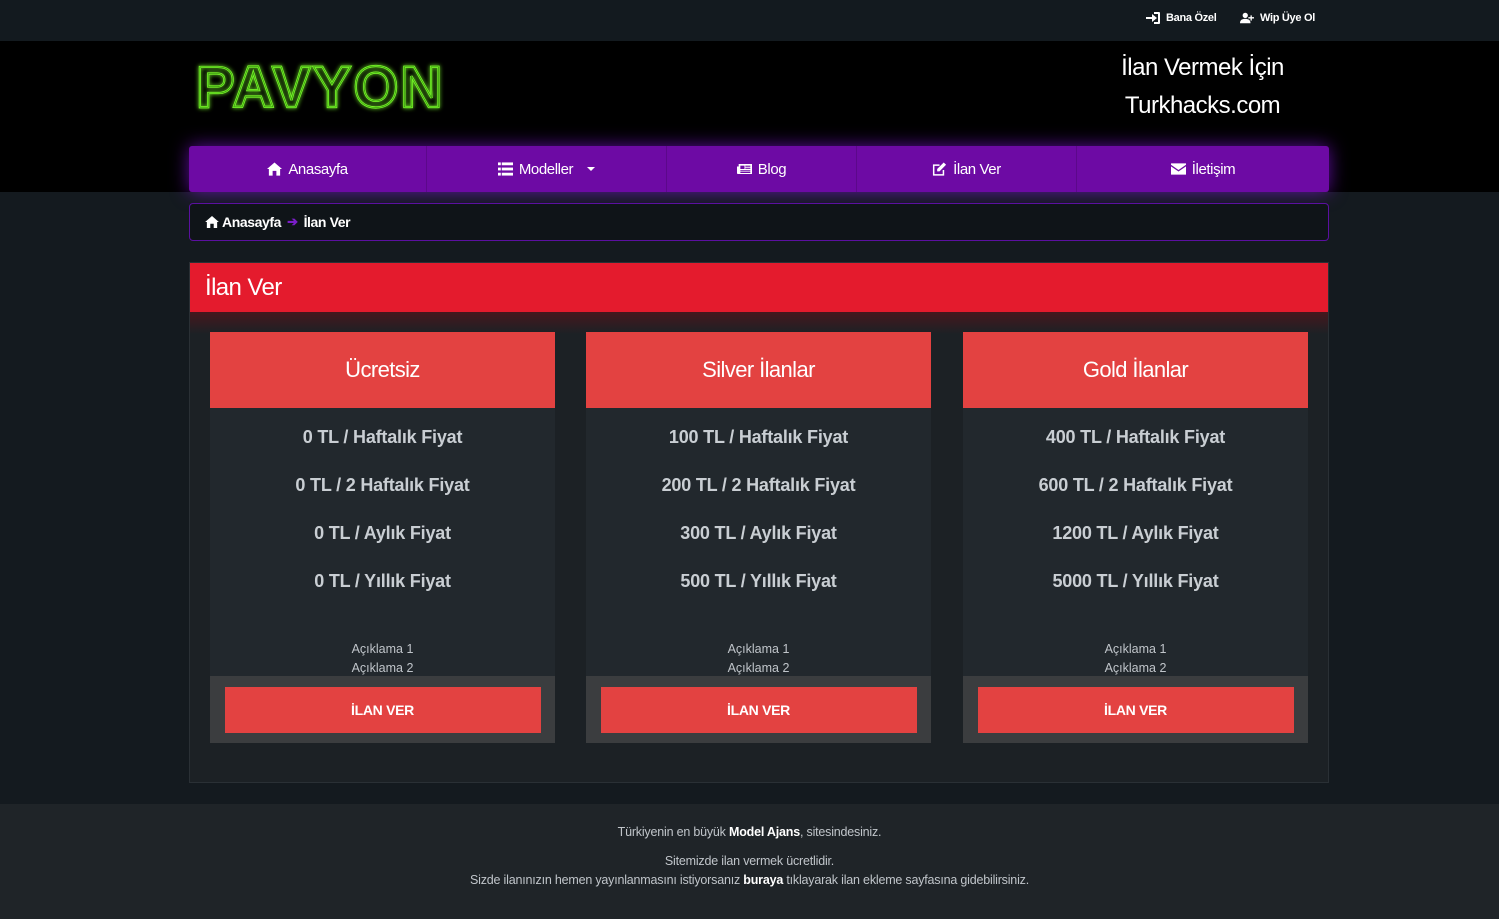  What do you see at coordinates (382, 437) in the screenshot?
I see `price-weekly: 0 TL / Haftalık Fiyat` at bounding box center [382, 437].